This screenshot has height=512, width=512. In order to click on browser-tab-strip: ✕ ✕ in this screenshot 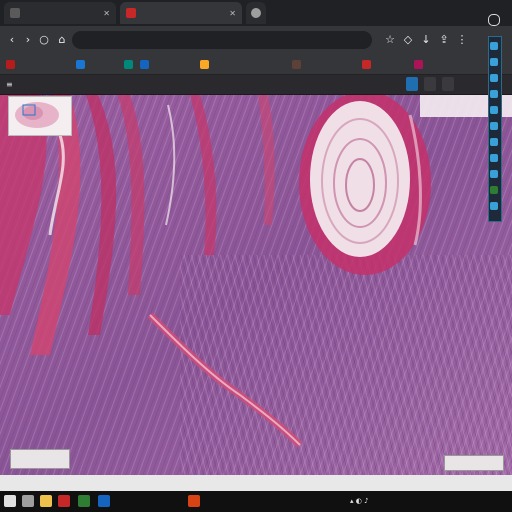, I will do `click(256, 13)`.